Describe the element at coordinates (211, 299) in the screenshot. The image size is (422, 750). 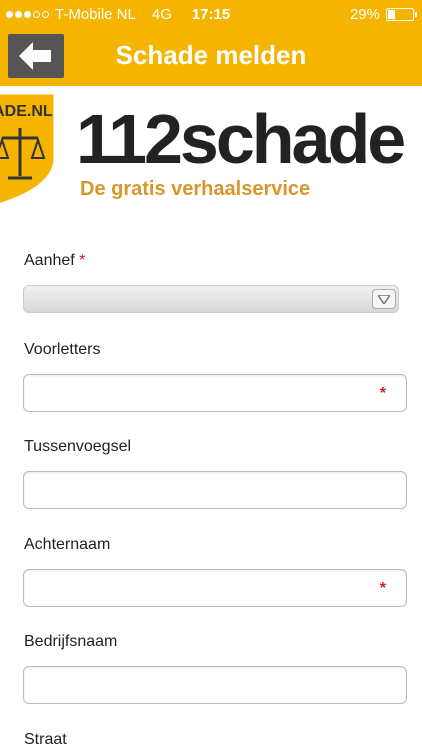
I see `aanhef-select` at that location.